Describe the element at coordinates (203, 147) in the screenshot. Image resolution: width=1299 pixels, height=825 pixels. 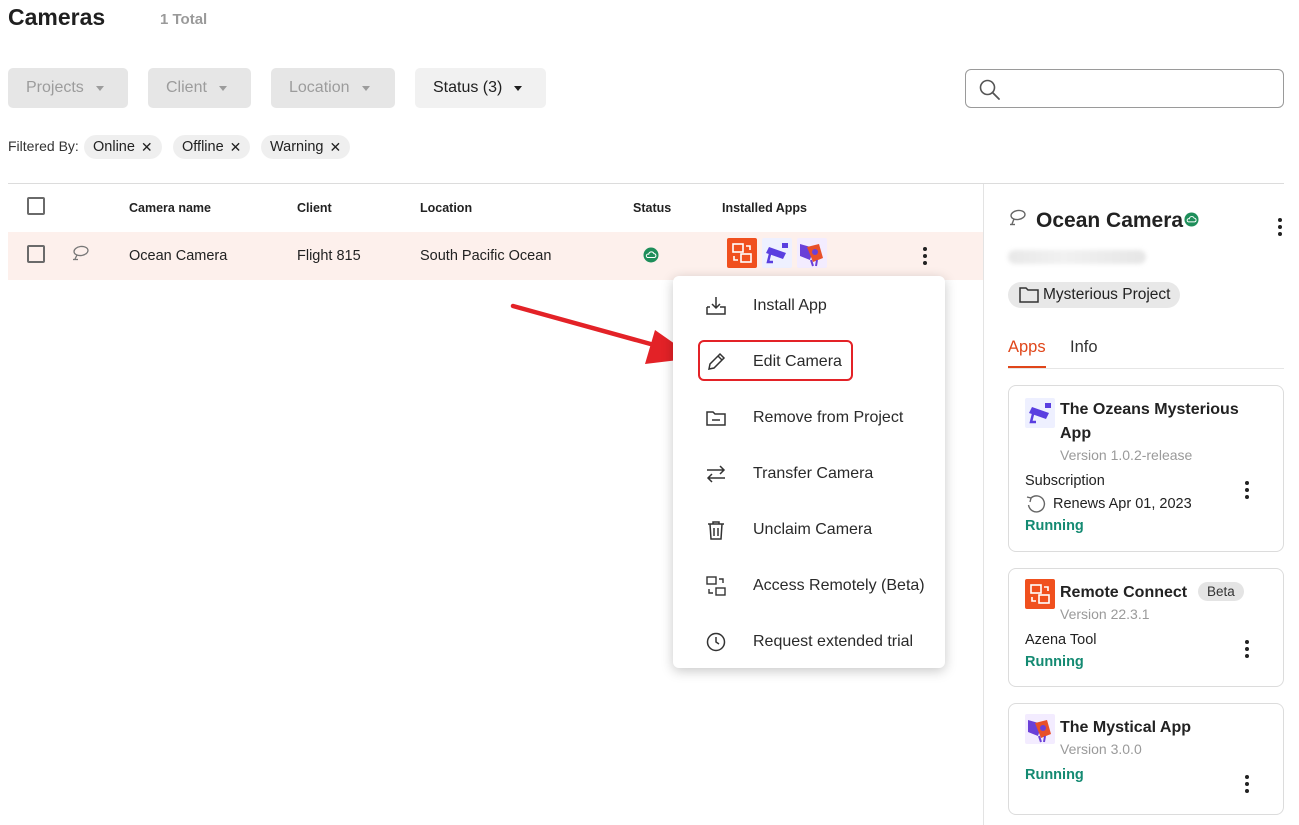
I see `chip-label: Offline` at that location.